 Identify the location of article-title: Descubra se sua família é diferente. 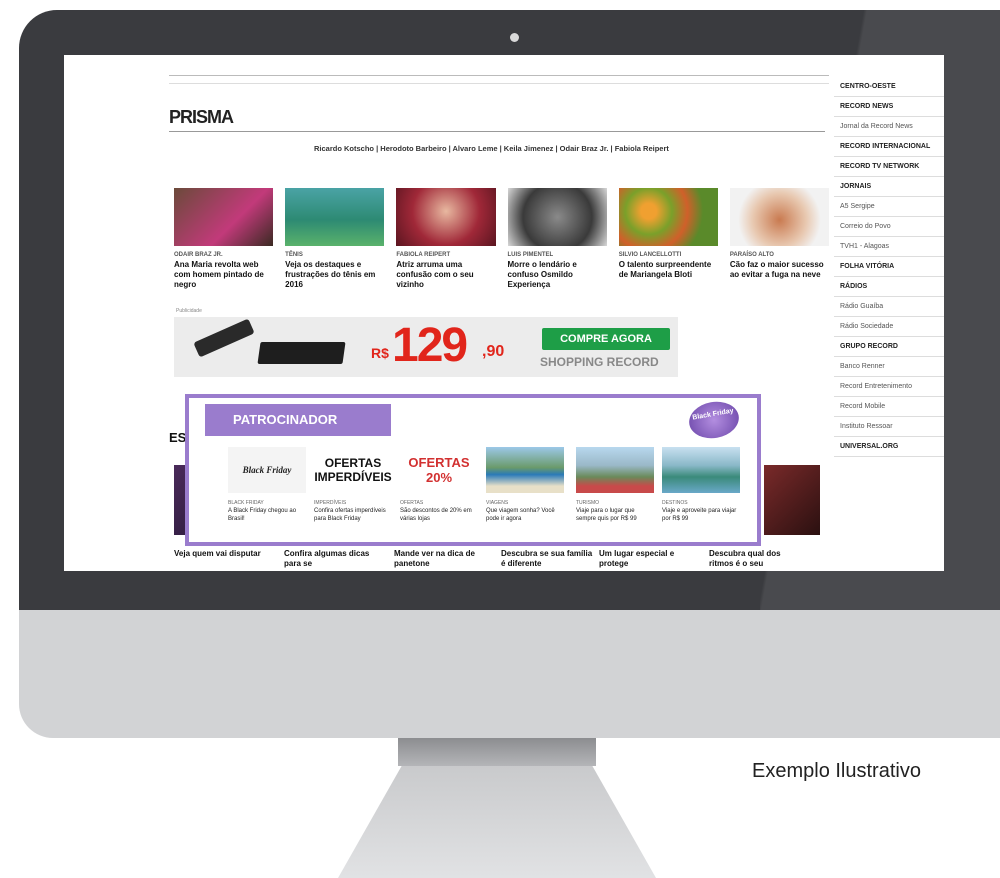
(549, 559).